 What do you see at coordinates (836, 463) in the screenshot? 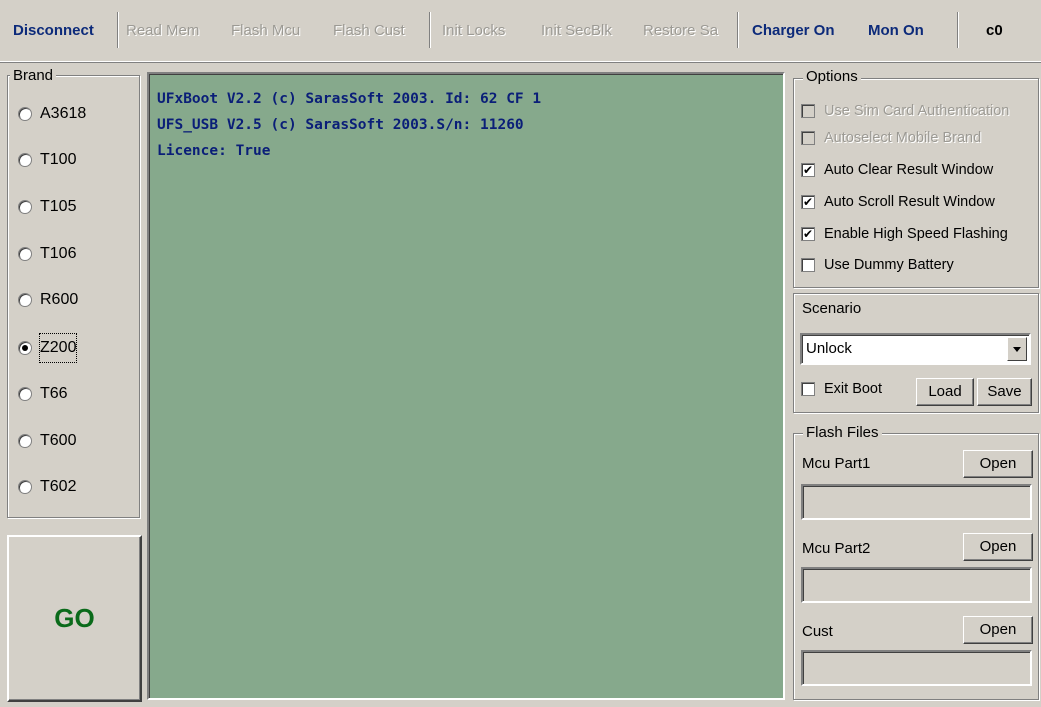
I see `mcu-part1-label: Mcu Part1` at bounding box center [836, 463].